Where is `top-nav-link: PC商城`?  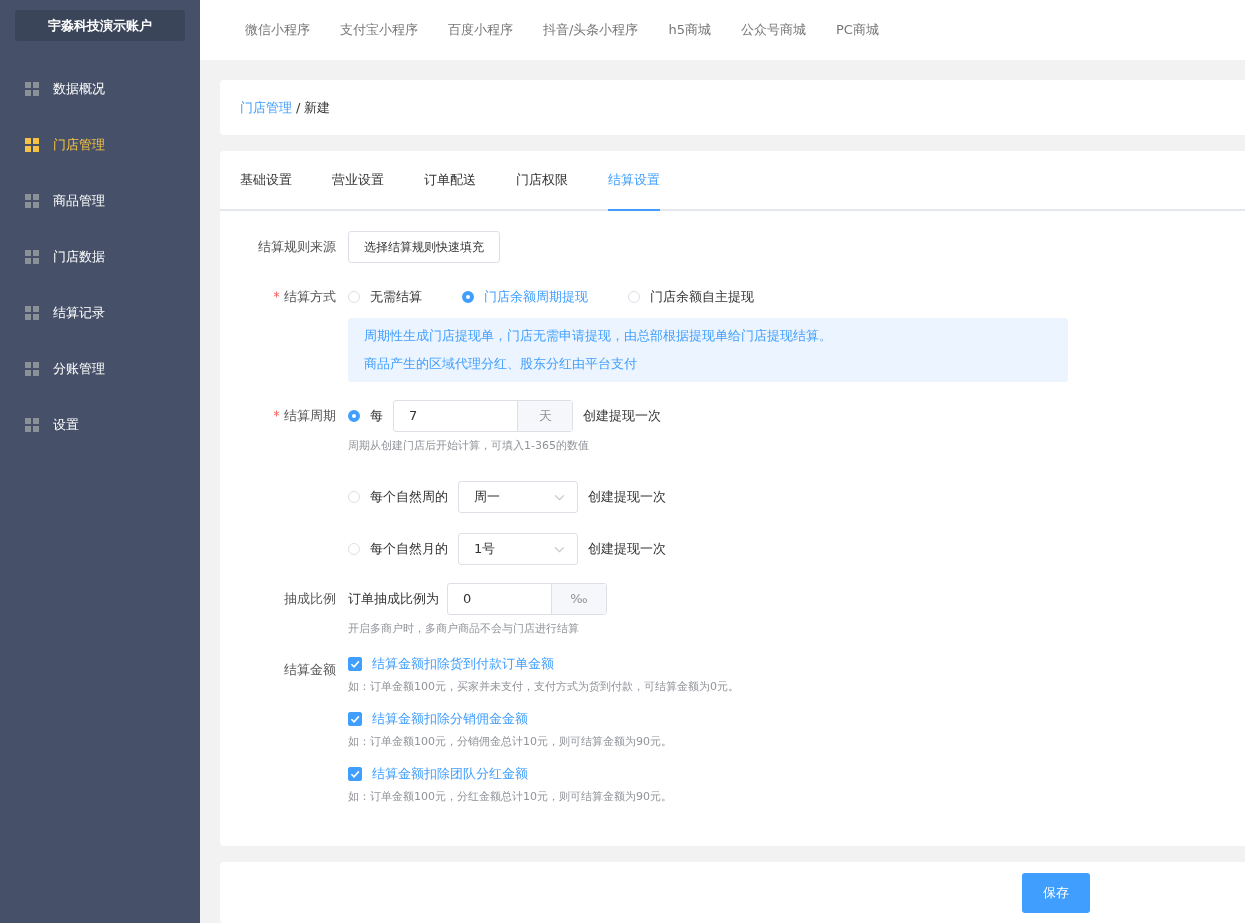 top-nav-link: PC商城 is located at coordinates (857, 30).